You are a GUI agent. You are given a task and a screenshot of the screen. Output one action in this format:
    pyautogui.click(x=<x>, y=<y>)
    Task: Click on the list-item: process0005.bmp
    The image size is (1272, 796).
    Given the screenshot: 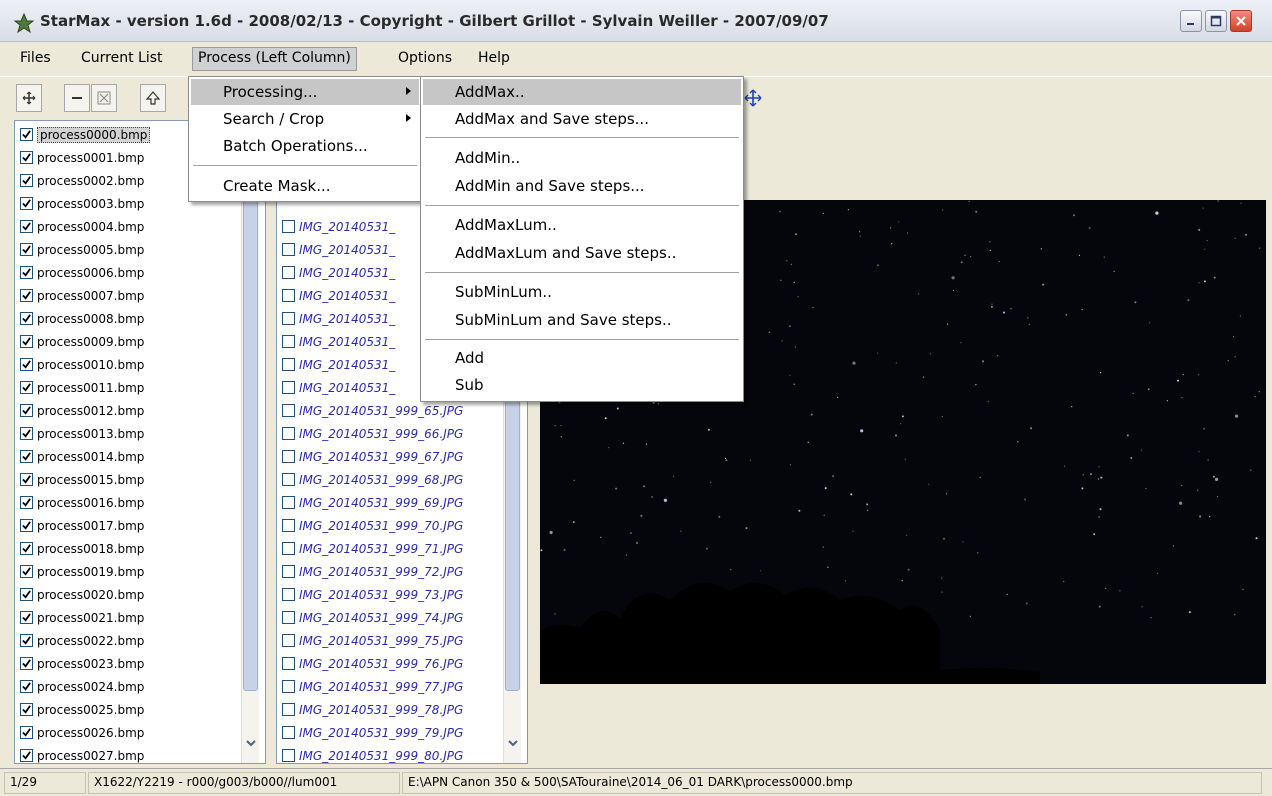 What is the action you would take?
    pyautogui.click(x=79, y=249)
    